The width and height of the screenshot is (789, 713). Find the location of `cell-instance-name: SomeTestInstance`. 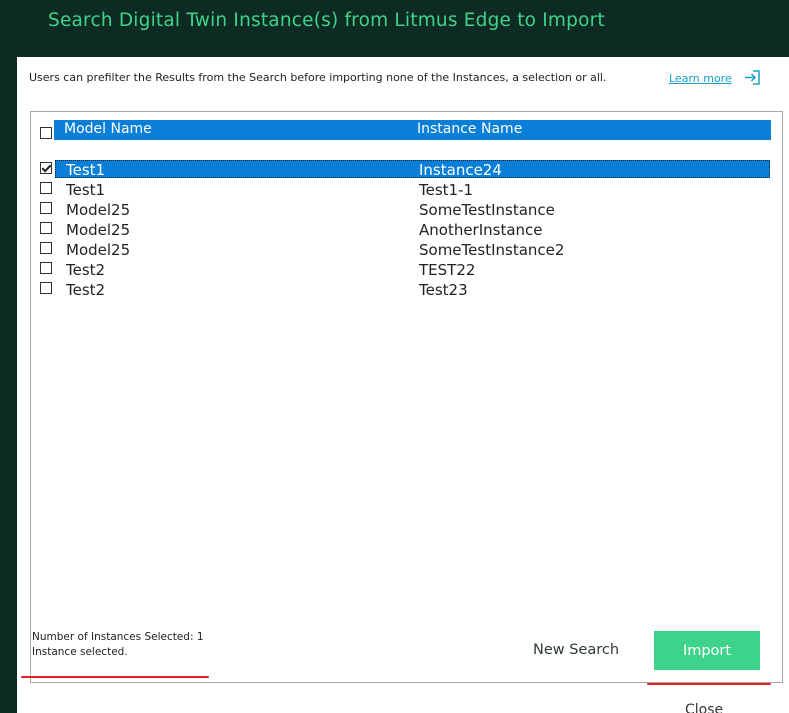

cell-instance-name: SomeTestInstance is located at coordinates (487, 210).